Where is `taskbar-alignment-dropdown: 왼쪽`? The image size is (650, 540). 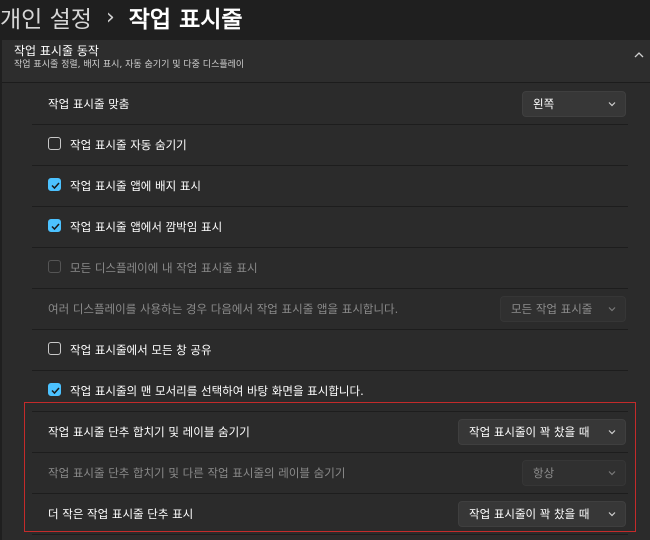
taskbar-alignment-dropdown: 왼쪽 is located at coordinates (574, 104).